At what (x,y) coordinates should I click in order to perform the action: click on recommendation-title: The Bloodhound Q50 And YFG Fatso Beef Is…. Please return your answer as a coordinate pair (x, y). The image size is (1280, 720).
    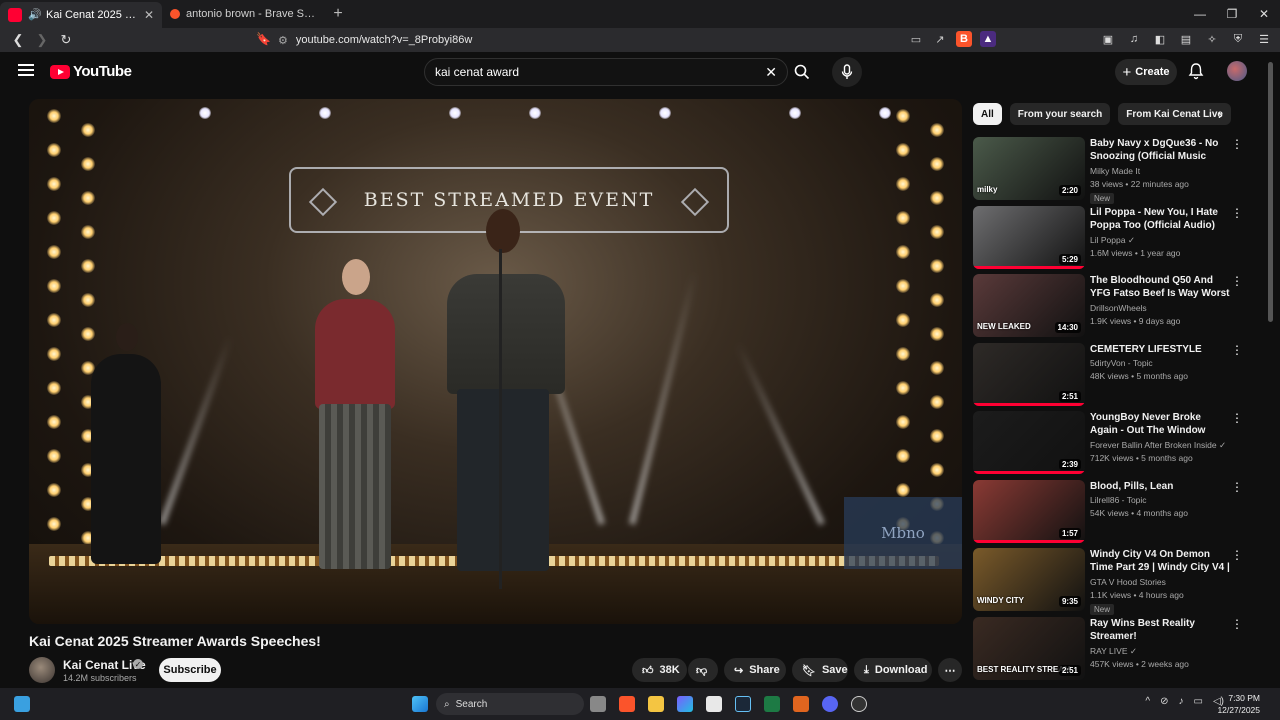
    Looking at the image, I should click on (1160, 287).